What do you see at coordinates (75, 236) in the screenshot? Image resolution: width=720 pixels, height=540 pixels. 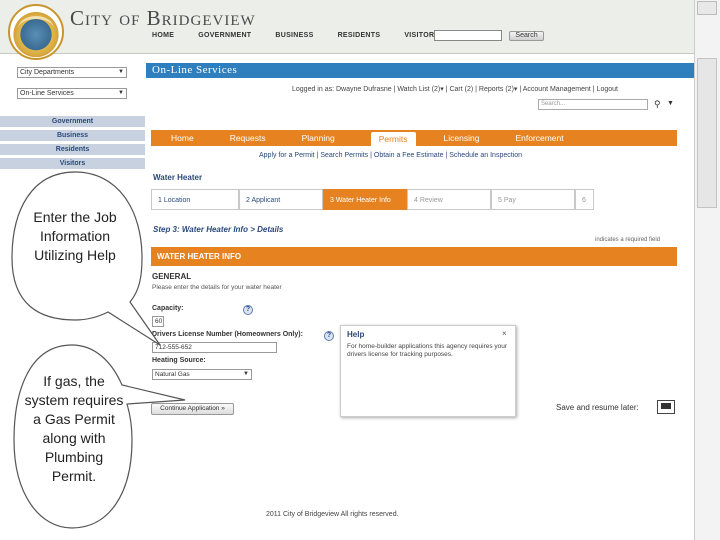 I see `callout-text-top: Enter the Job Information Utilizing Help` at bounding box center [75, 236].